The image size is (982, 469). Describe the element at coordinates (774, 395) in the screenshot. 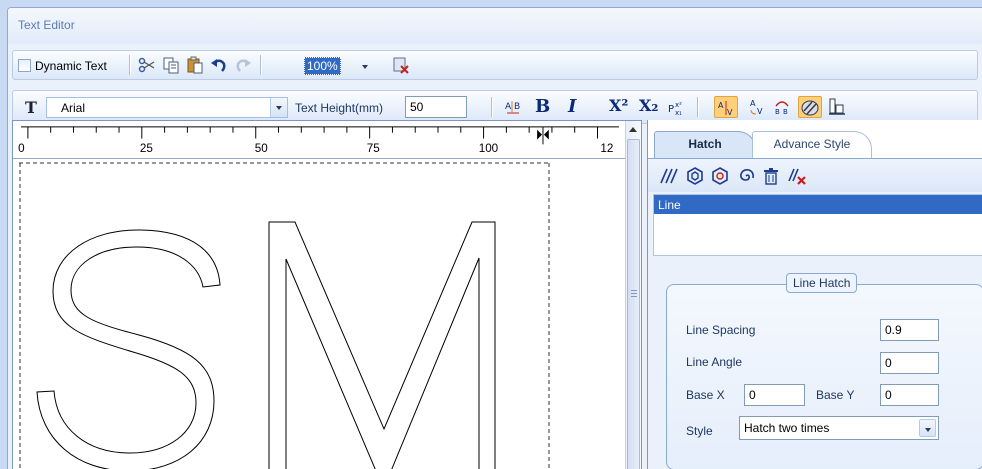

I see `base-x-input: 0` at that location.